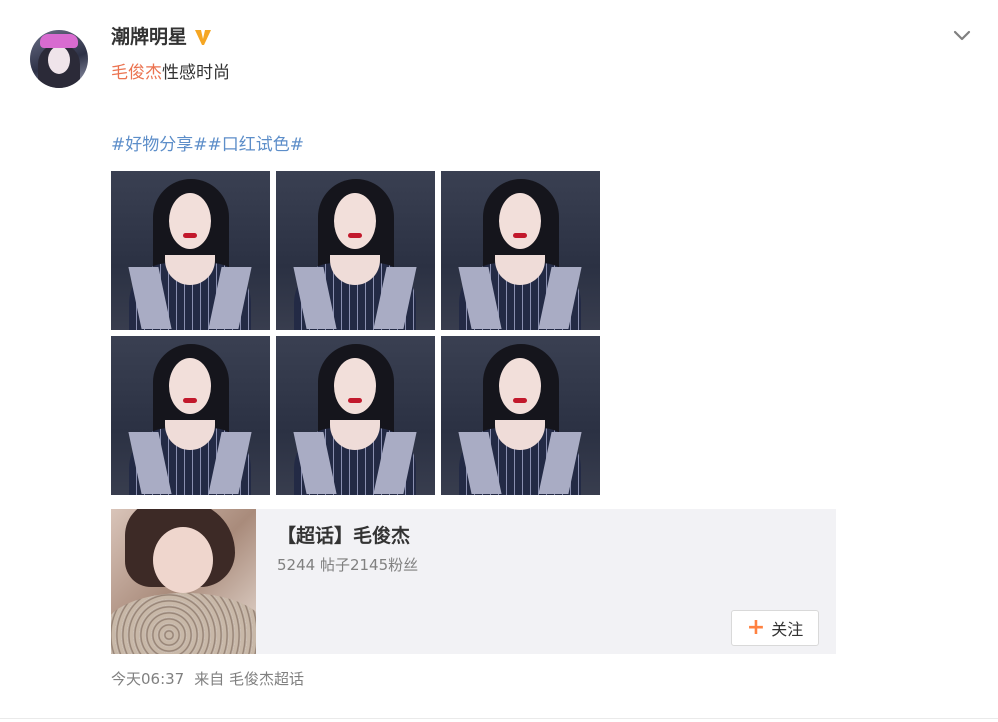  Describe the element at coordinates (149, 37) in the screenshot. I see `author-name: 潮牌明星` at that location.